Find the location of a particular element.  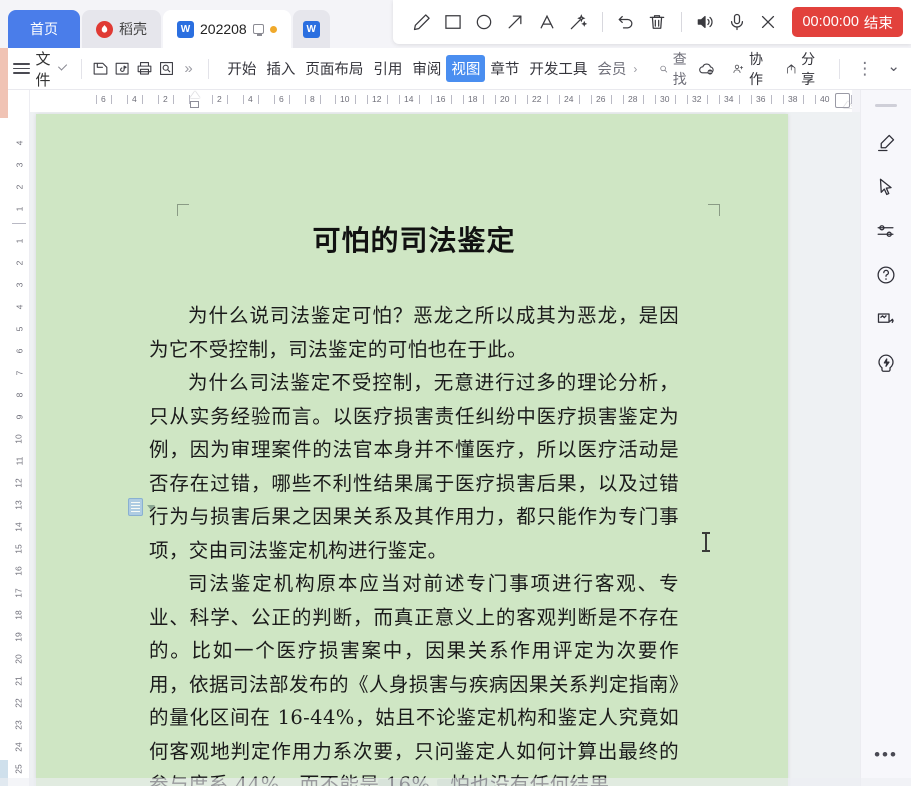

more-dots-icon: ••• is located at coordinates (886, 755).